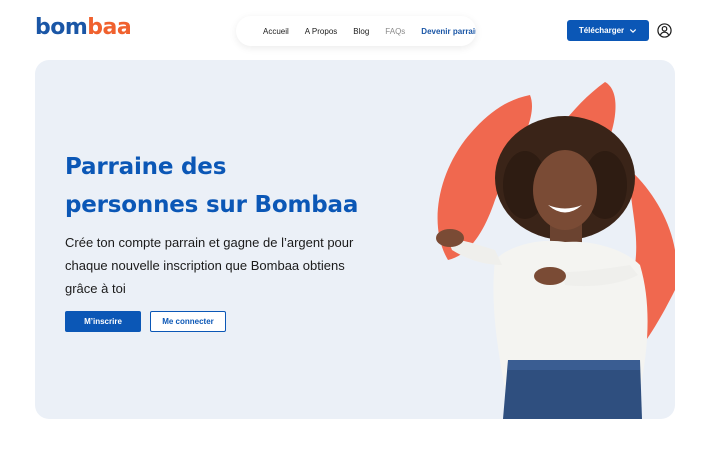 This screenshot has height=469, width=712. What do you see at coordinates (450, 238) in the screenshot?
I see `hand-left` at bounding box center [450, 238].